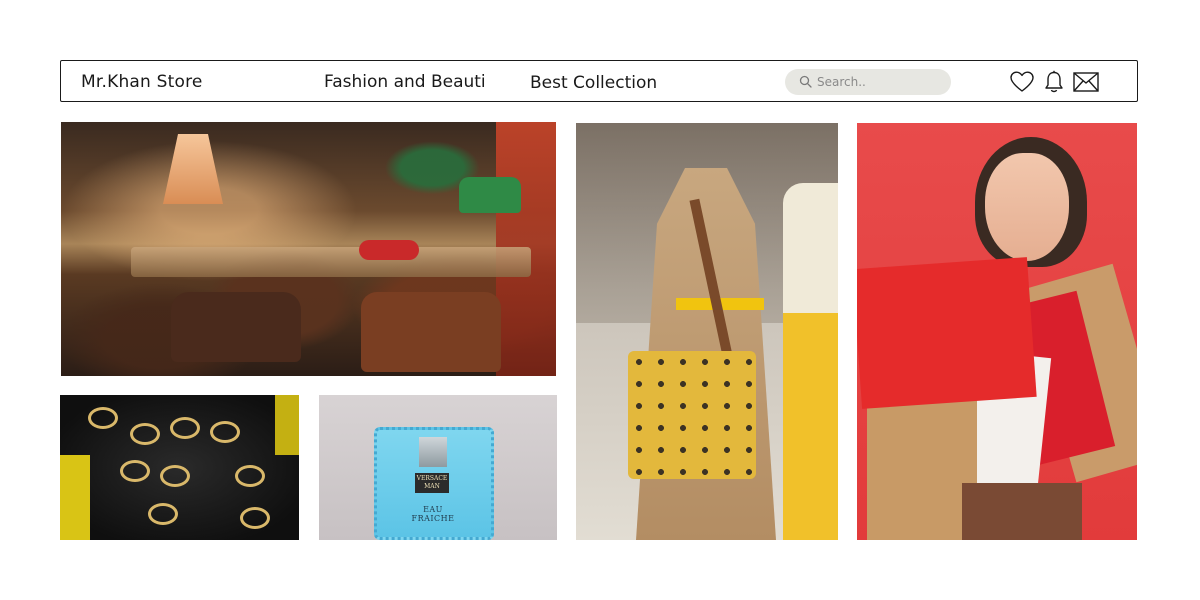 This screenshot has width=1200, height=600. I want to click on photo-detail-brown-bag, so click(236, 327).